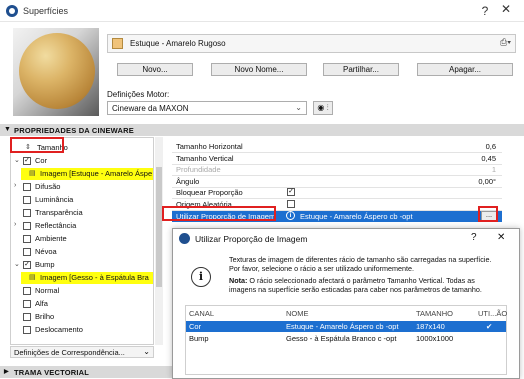  I want to click on tree-item: ⌄ ✓ Cor, so click(82, 161).